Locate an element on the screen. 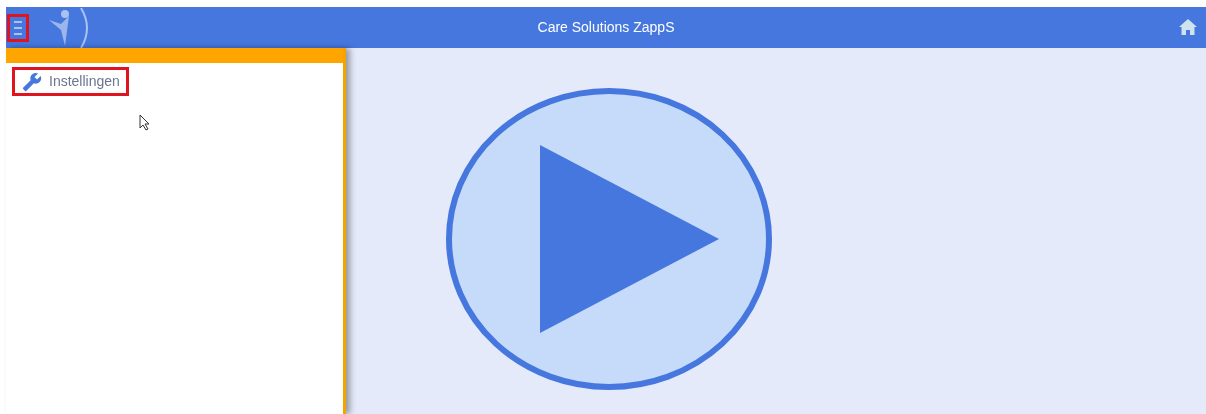  menu-button is located at coordinates (18, 27).